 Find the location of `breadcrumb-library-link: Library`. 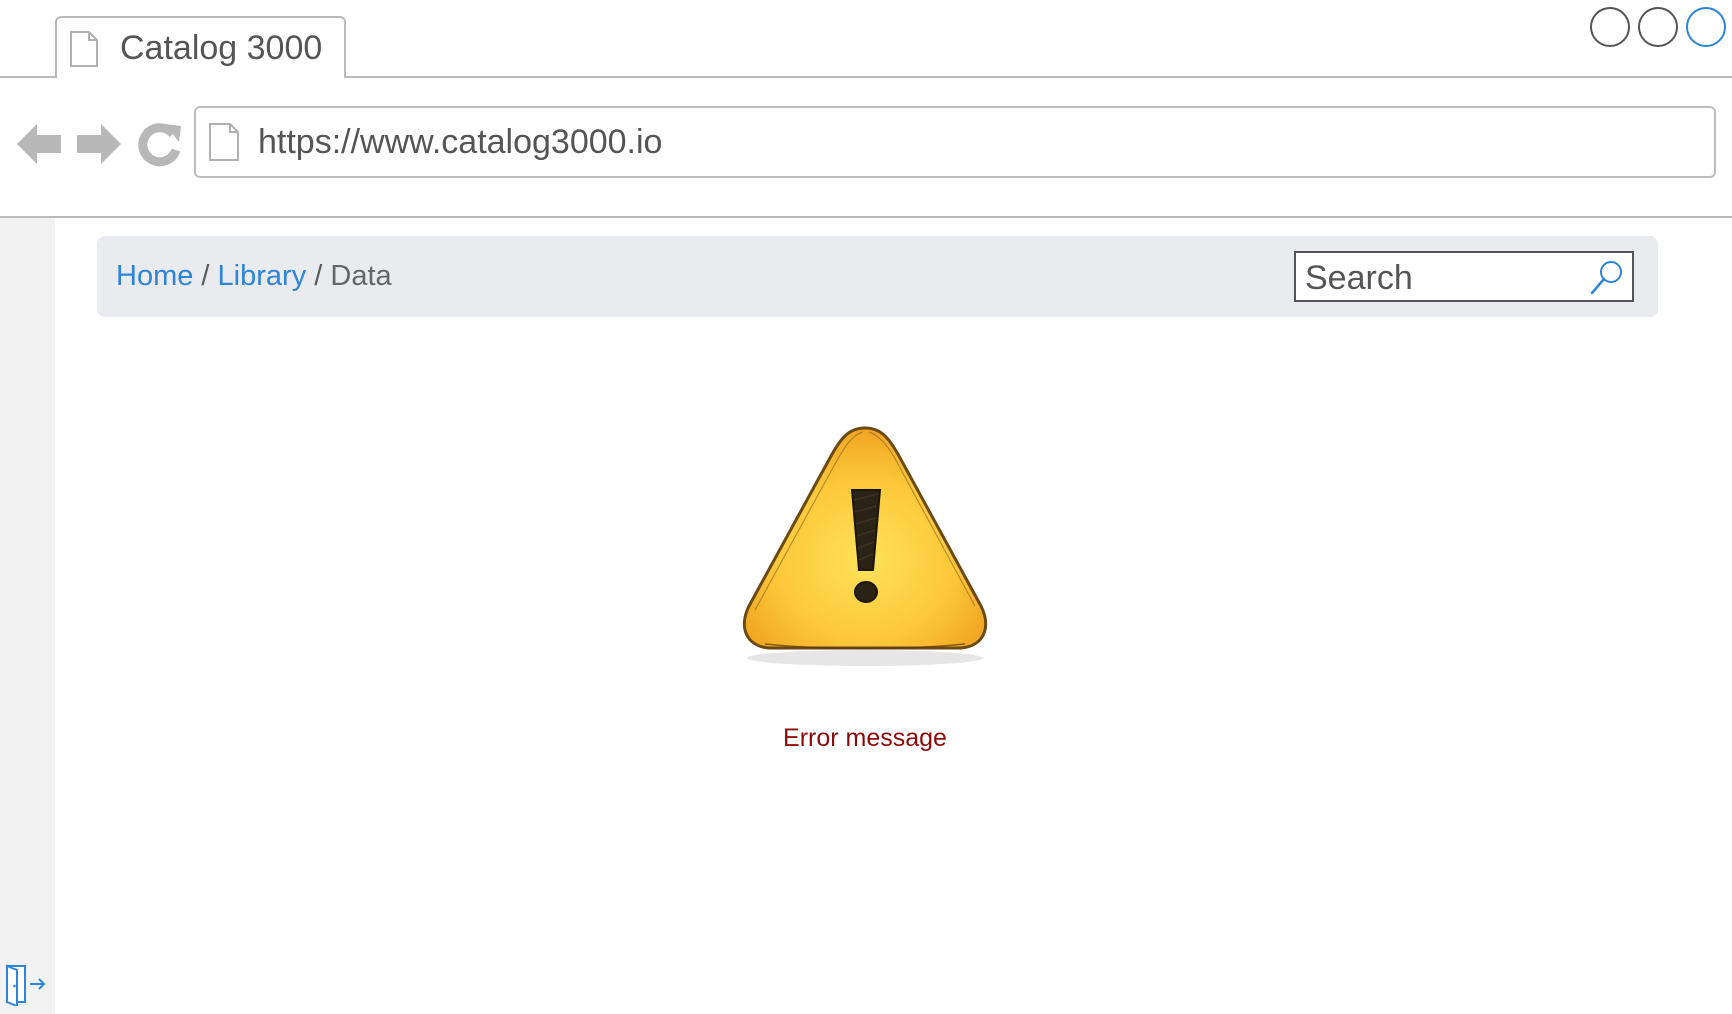

breadcrumb-library-link: Library is located at coordinates (262, 276).